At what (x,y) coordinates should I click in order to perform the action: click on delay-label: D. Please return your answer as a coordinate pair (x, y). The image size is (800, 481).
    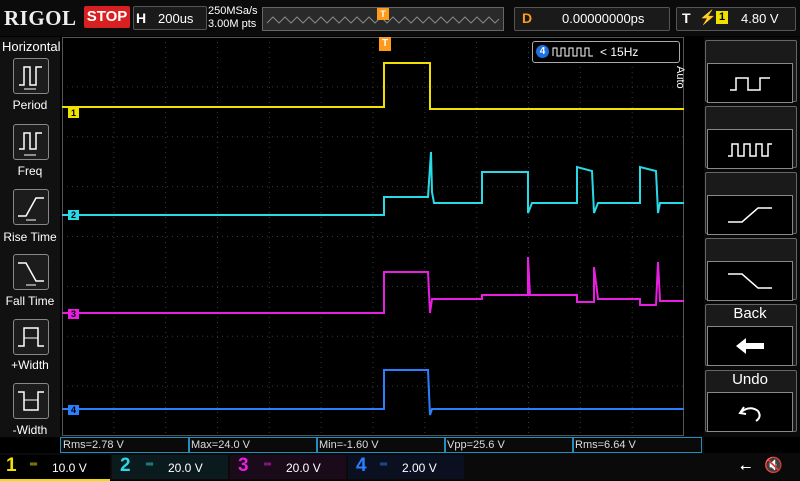
    Looking at the image, I should click on (527, 18).